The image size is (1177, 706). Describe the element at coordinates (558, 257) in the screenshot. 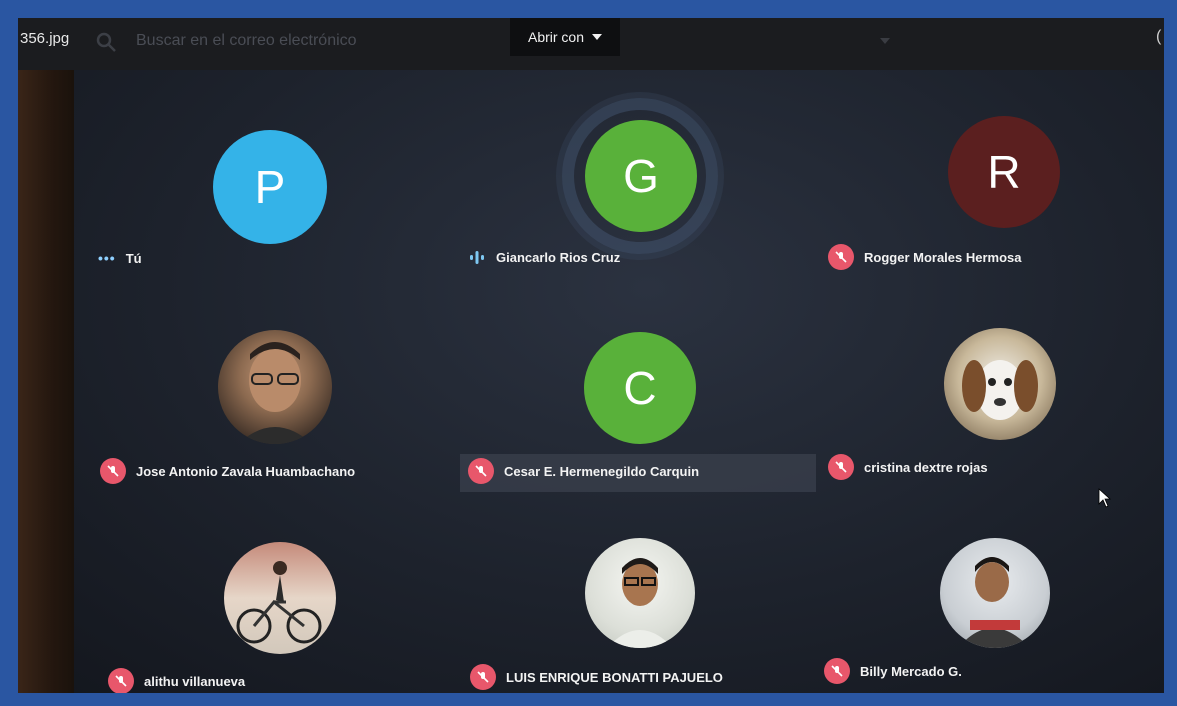

I see `participant-name: Giancarlo Rios Cruz` at that location.